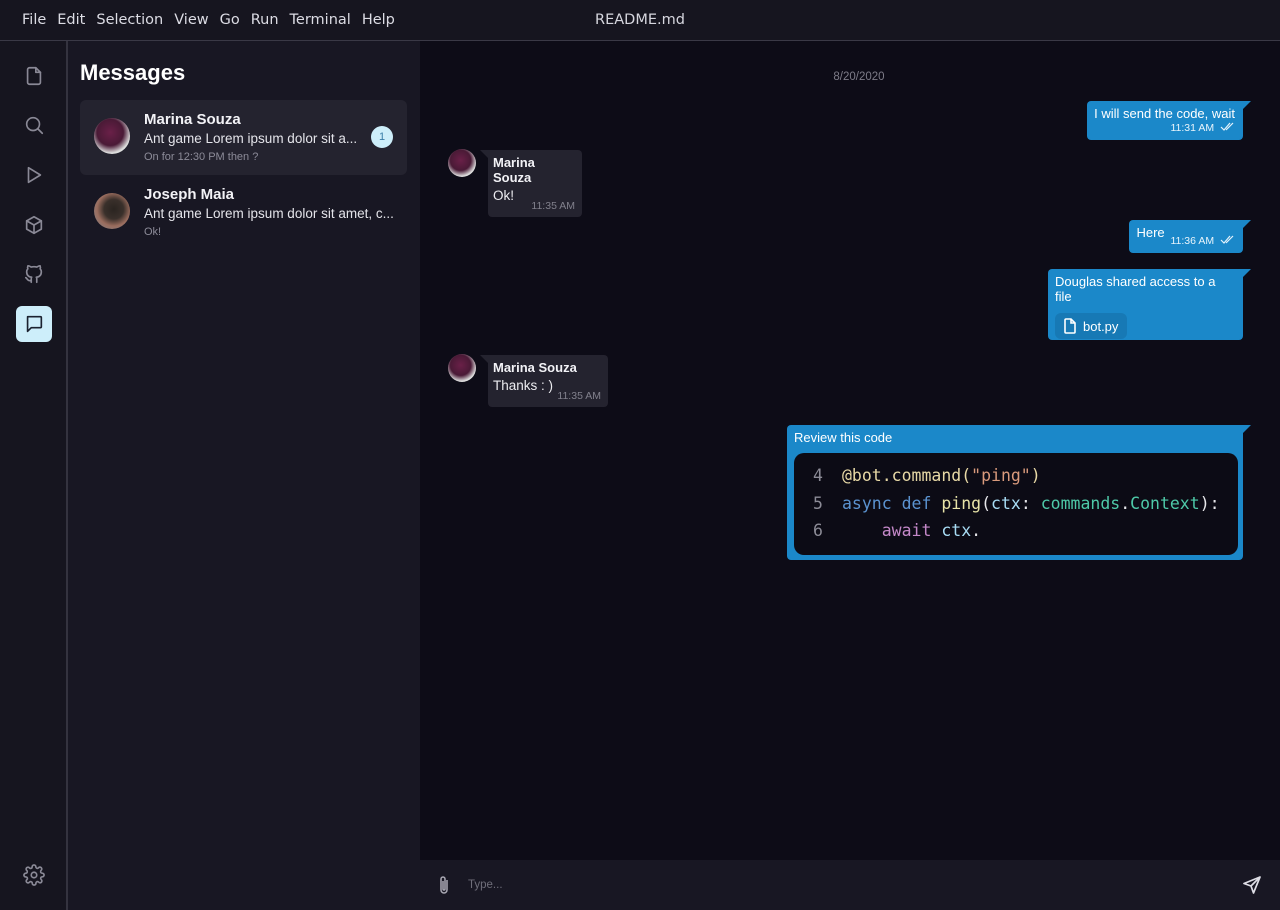 The image size is (1280, 910). I want to click on extensions-cube-icon, so click(34, 225).